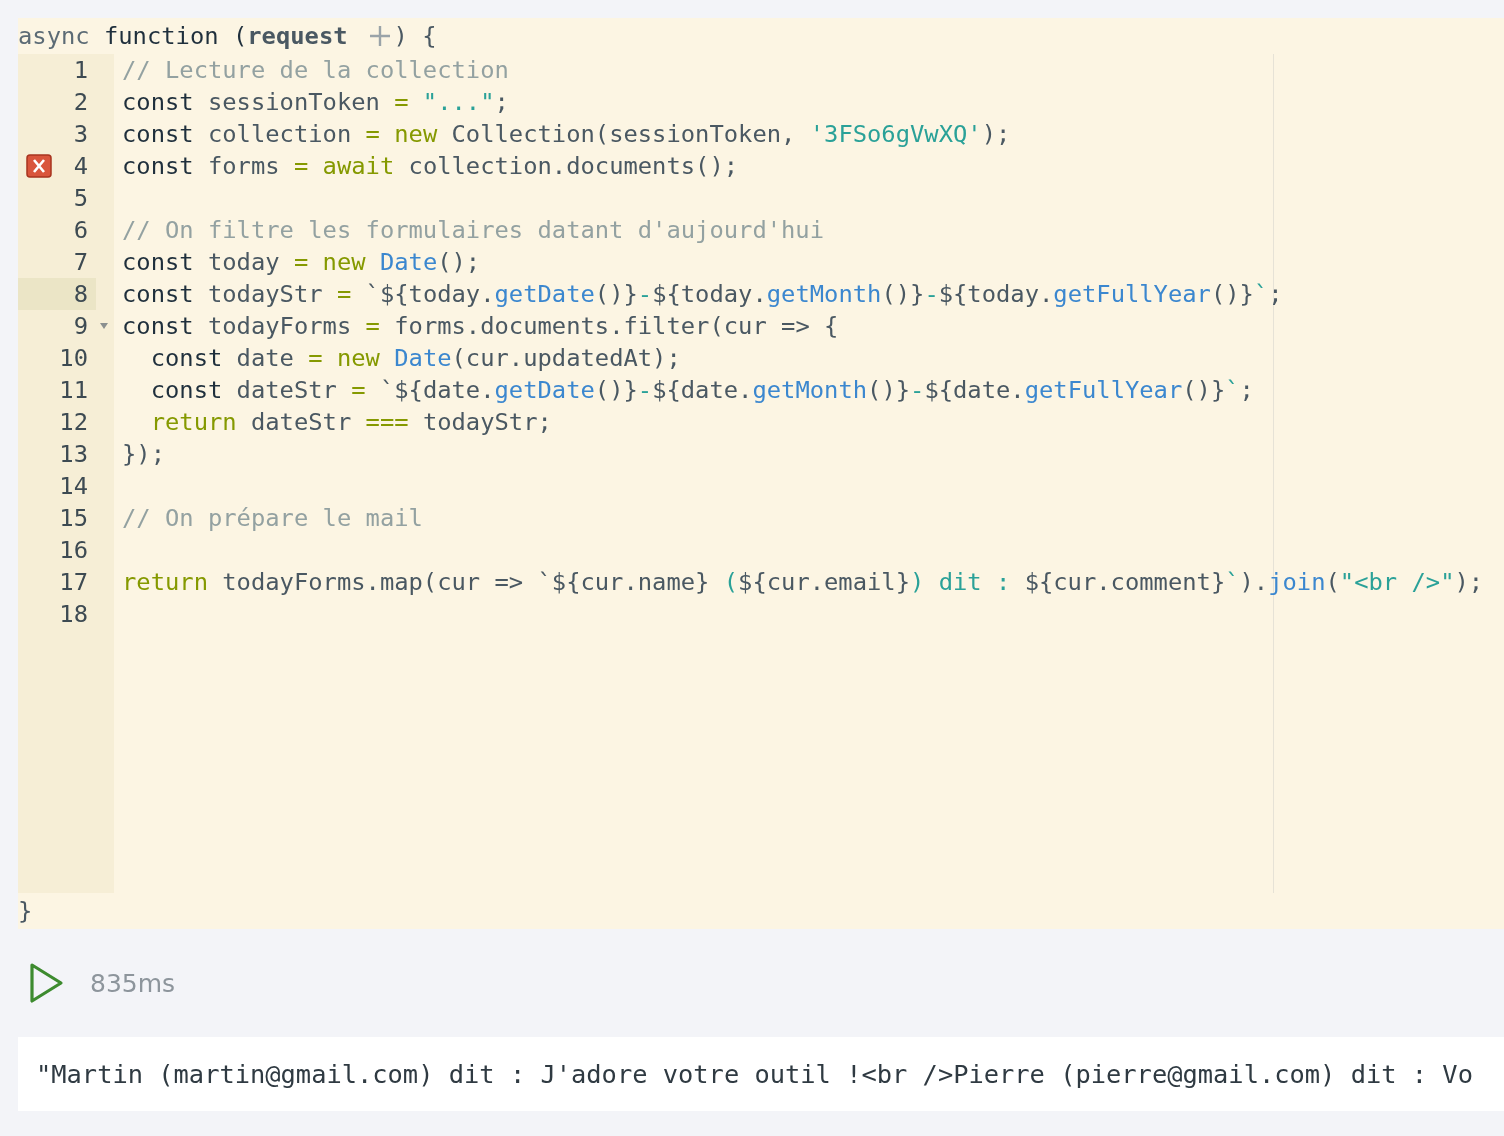 This screenshot has height=1136, width=1504. Describe the element at coordinates (351, 422) in the screenshot. I see `code-line: return dateStr === todayStr;` at that location.